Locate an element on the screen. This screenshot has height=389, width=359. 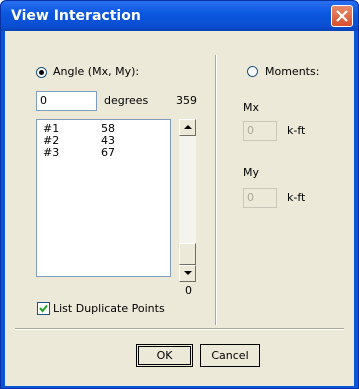
ok-button: OK is located at coordinates (164, 355).